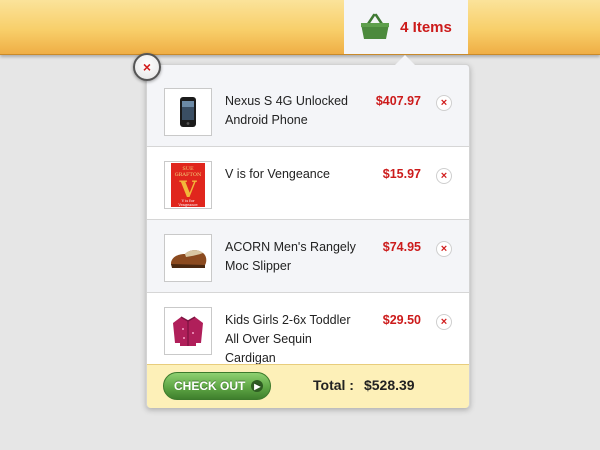 The width and height of the screenshot is (600, 450). Describe the element at coordinates (401, 174) in the screenshot. I see `item-price: $15.97` at that location.